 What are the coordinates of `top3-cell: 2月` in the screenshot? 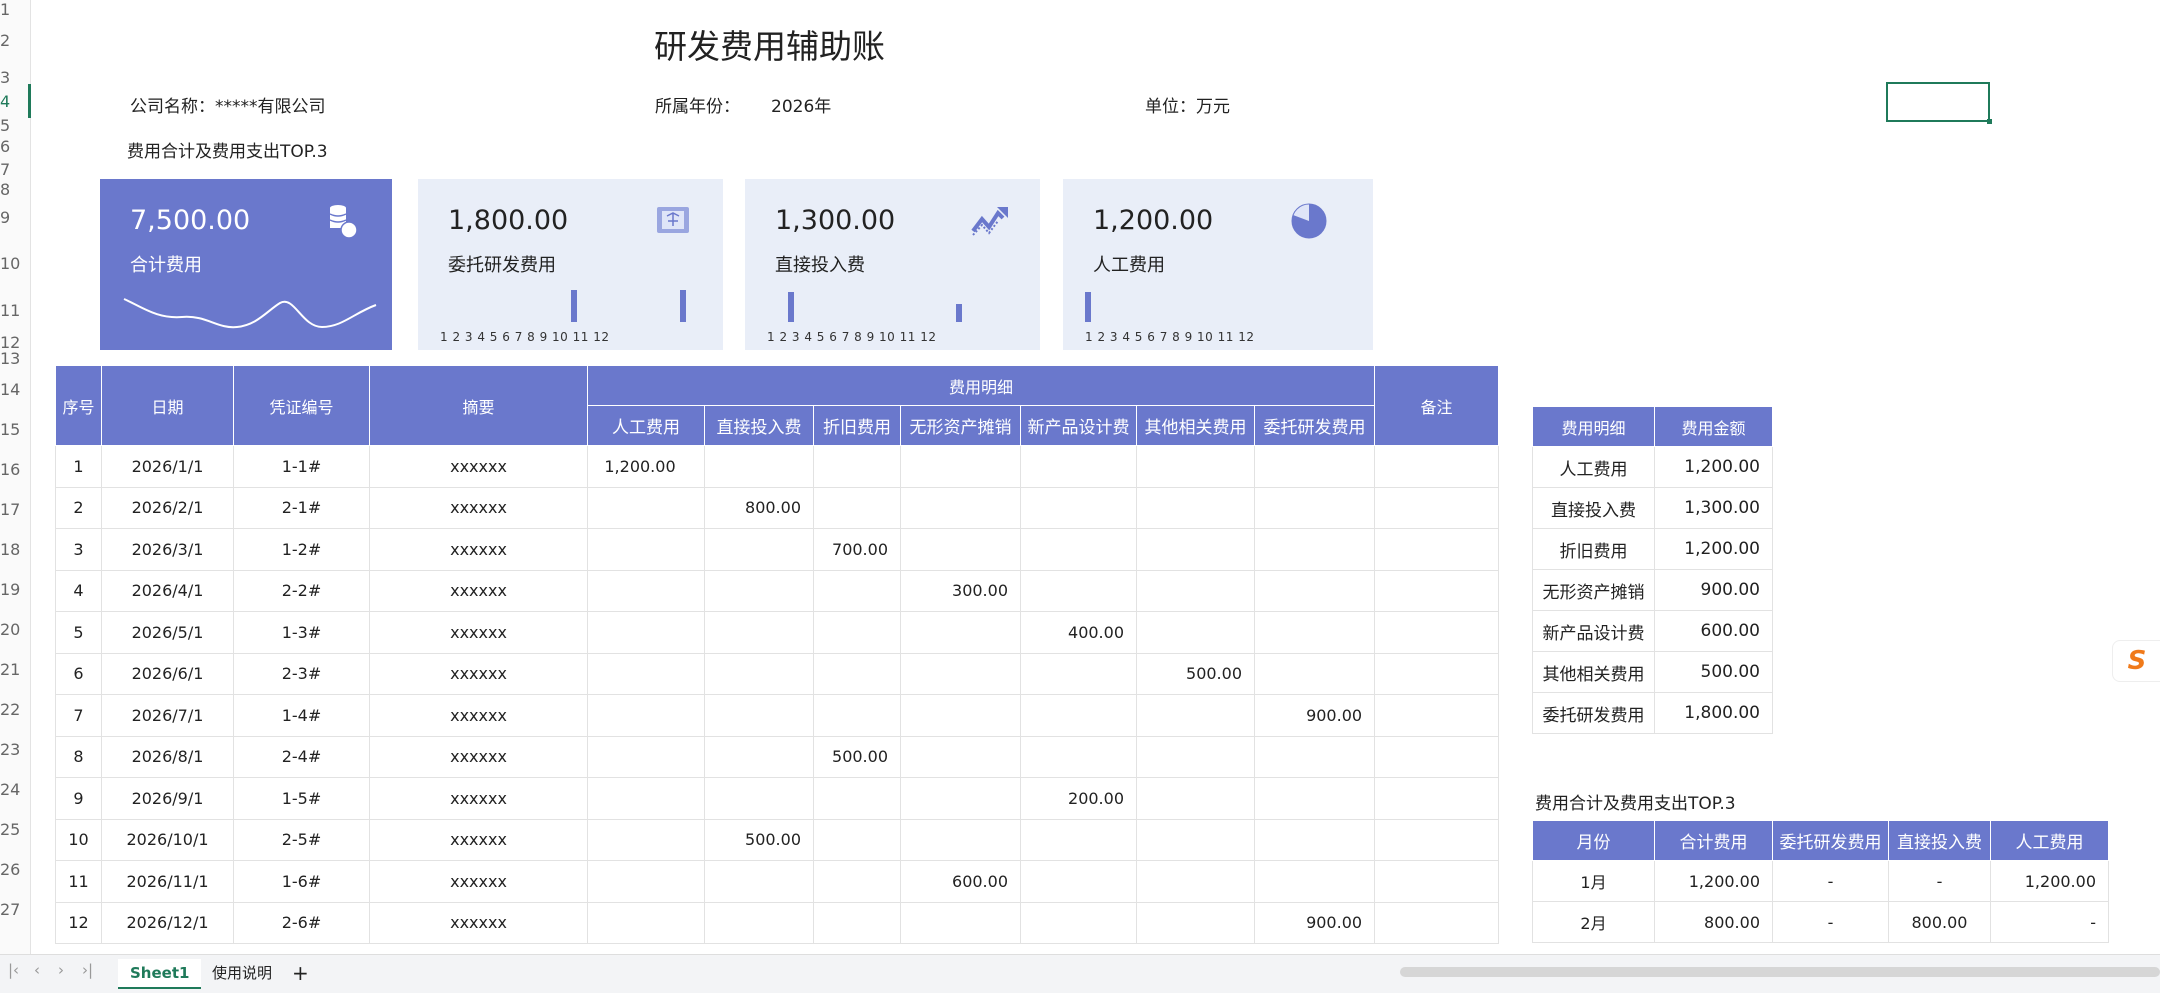 It's located at (1593, 922).